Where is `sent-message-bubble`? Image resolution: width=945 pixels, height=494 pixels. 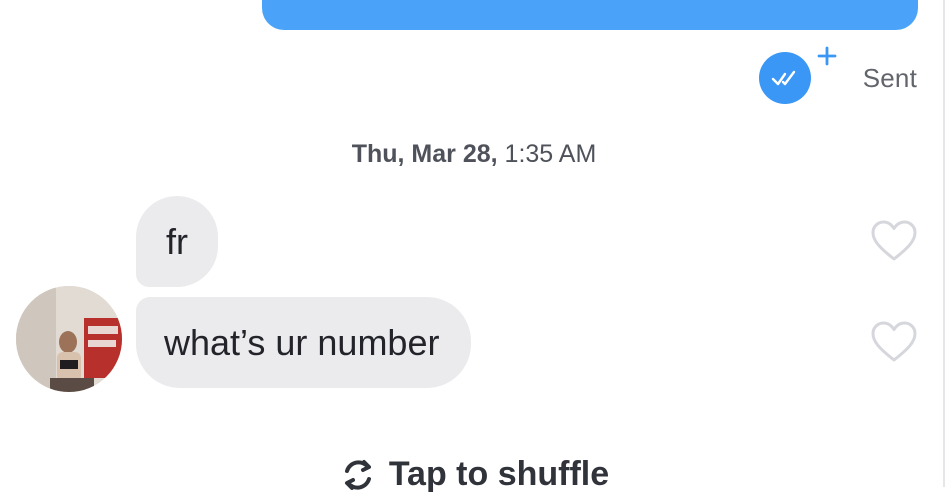
sent-message-bubble is located at coordinates (590, 15).